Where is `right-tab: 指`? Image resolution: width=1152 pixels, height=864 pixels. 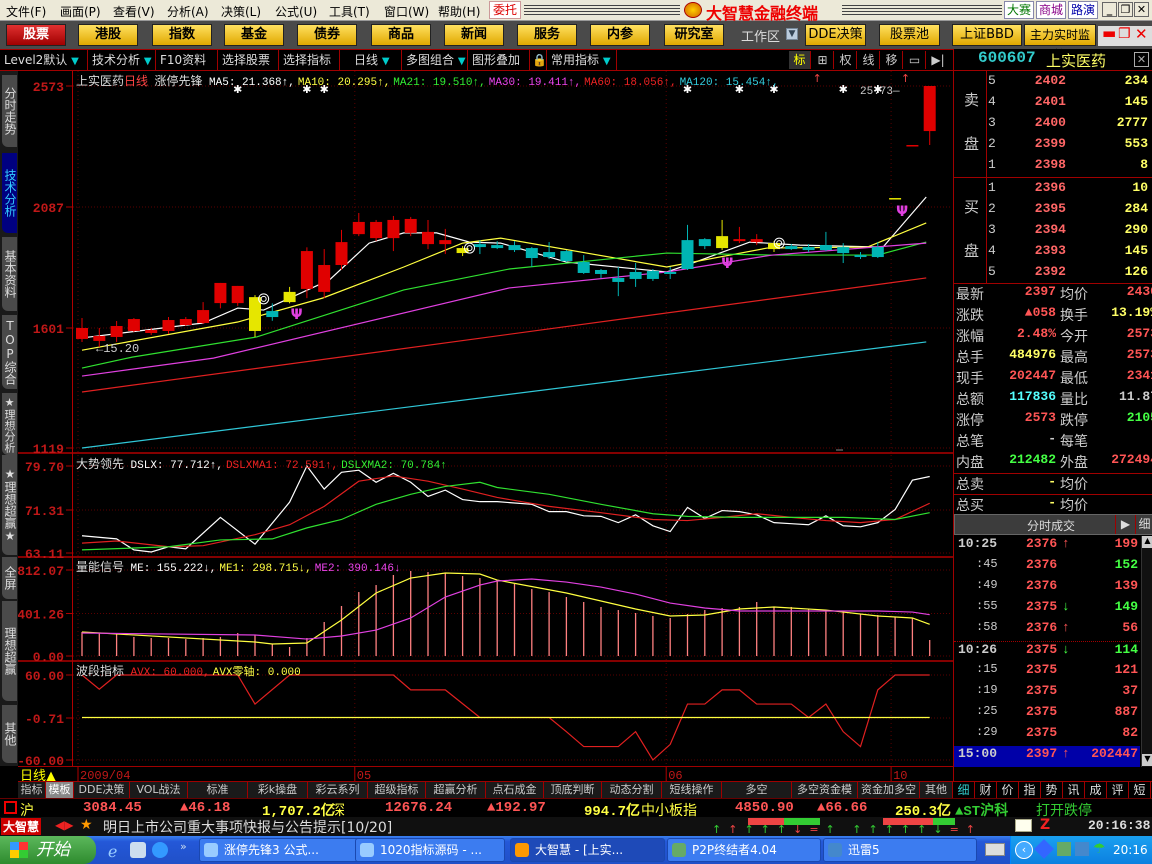 right-tab: 指 is located at coordinates (1030, 790).